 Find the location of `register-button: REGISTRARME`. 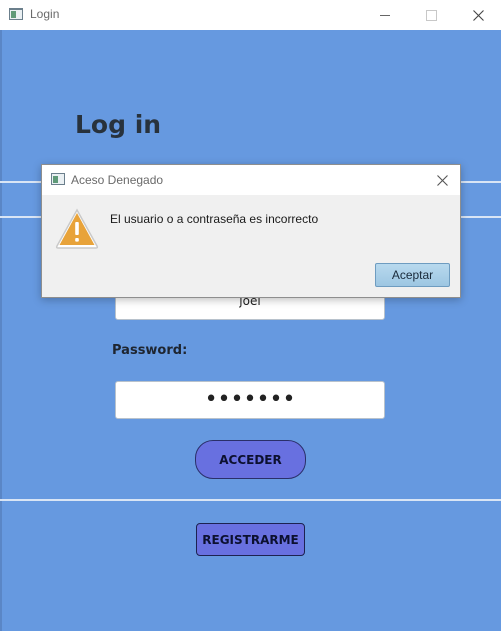

register-button: REGISTRARME is located at coordinates (250, 539).